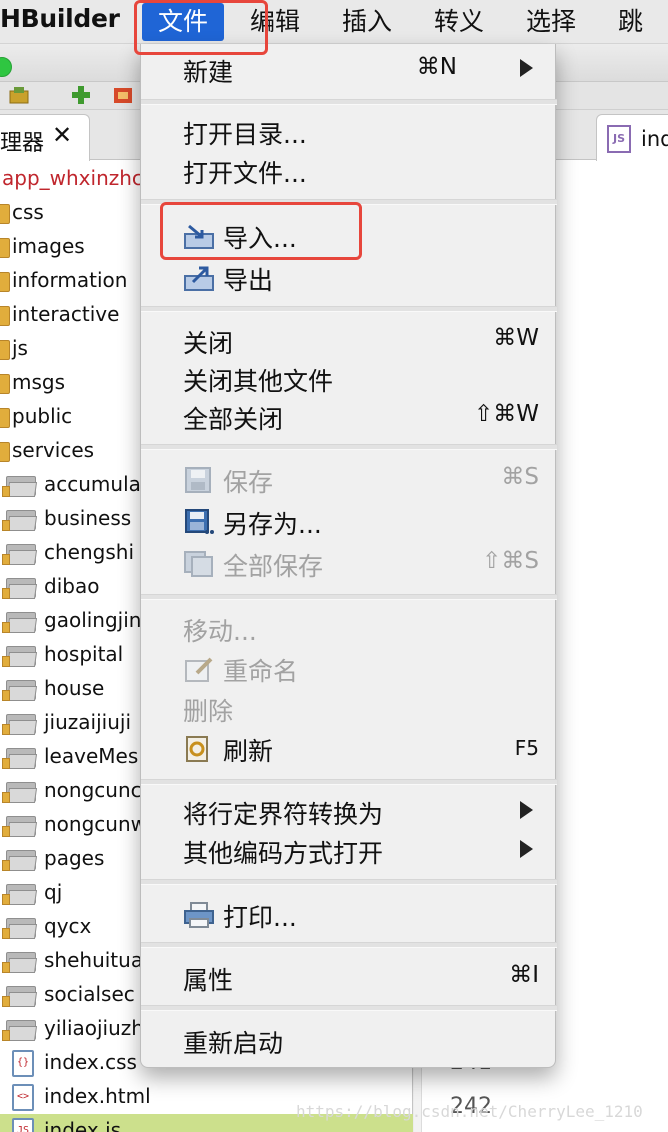 Image resolution: width=668 pixels, height=1132 pixels. Describe the element at coordinates (283, 814) in the screenshot. I see `menu-item-label: 将行定界符转换为` at that location.